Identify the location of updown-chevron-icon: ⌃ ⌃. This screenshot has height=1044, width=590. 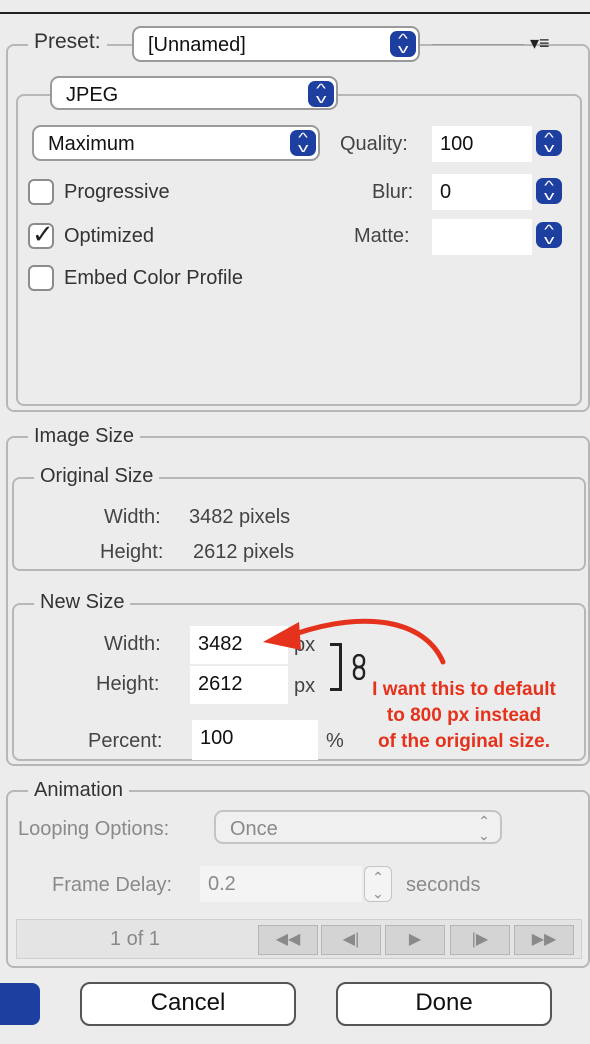
(484, 828).